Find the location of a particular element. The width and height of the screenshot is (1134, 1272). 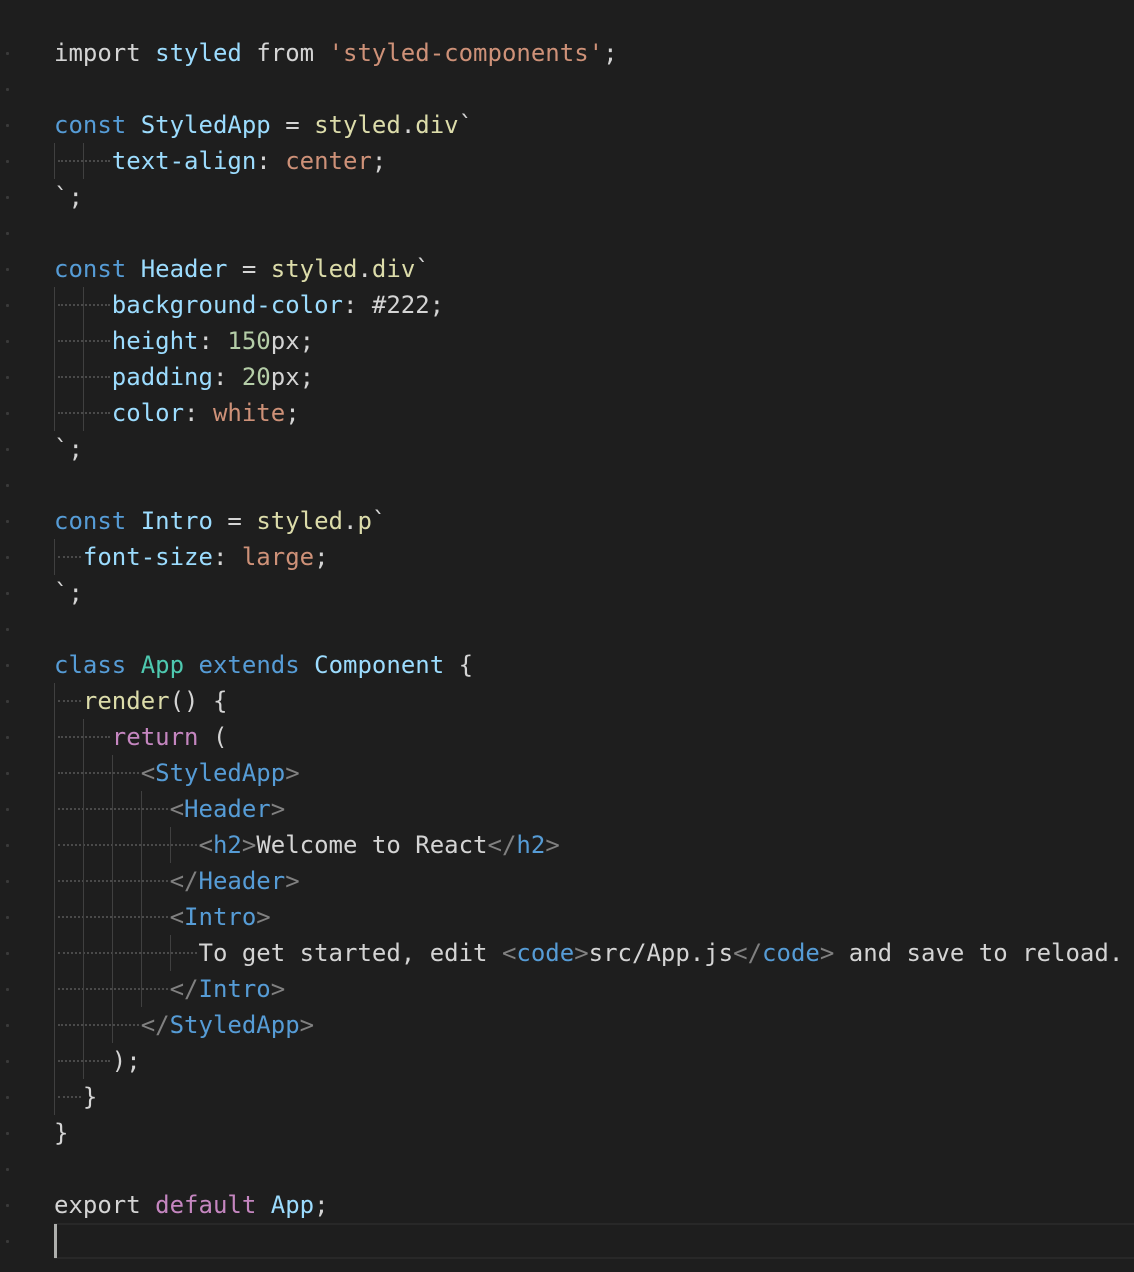

code-line: background-color: #222; is located at coordinates (594, 305).